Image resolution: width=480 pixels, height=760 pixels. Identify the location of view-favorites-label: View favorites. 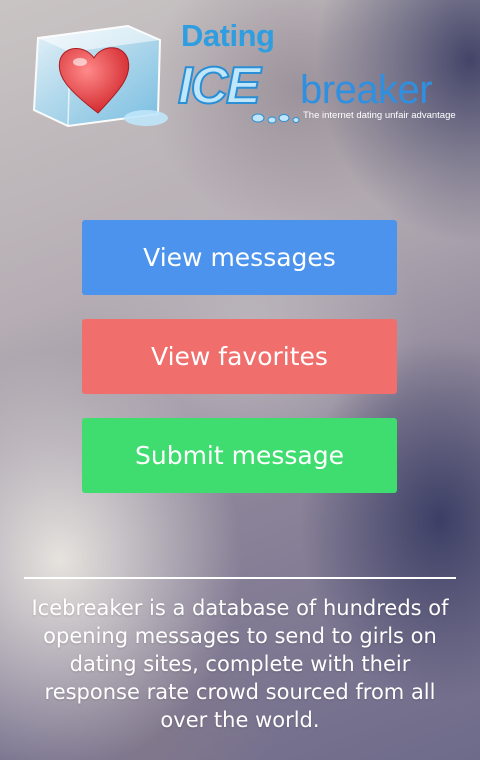
(239, 356).